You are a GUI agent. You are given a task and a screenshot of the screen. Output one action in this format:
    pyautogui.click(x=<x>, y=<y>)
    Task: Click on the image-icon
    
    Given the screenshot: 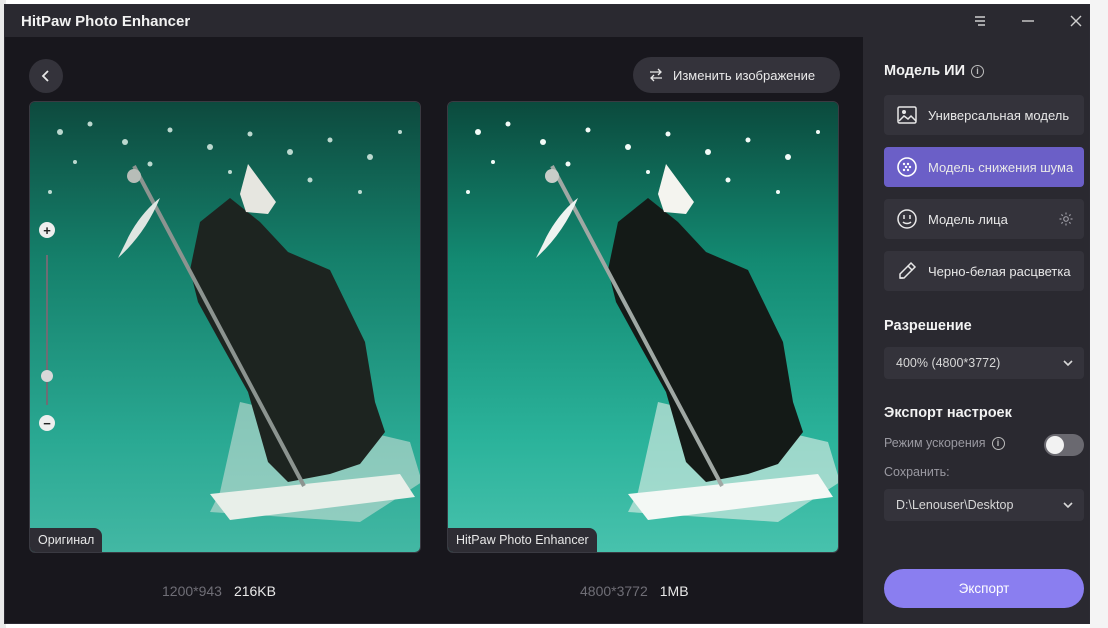 What is the action you would take?
    pyautogui.click(x=907, y=115)
    